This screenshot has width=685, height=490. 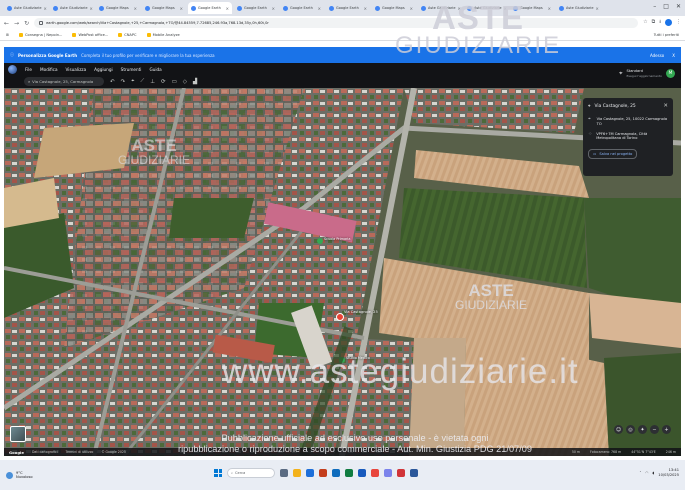 What do you see at coordinates (642, 429) in the screenshot?
I see `compass-icon: ✦` at bounding box center [642, 429].